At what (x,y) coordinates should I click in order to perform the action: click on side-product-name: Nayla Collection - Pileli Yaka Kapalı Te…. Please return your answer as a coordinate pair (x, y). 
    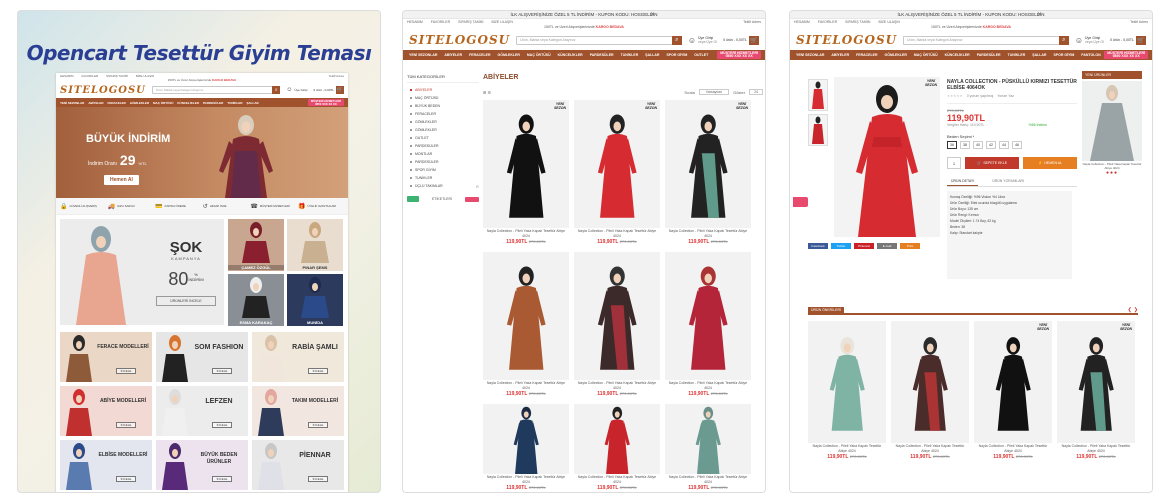
    Looking at the image, I should click on (1112, 166).